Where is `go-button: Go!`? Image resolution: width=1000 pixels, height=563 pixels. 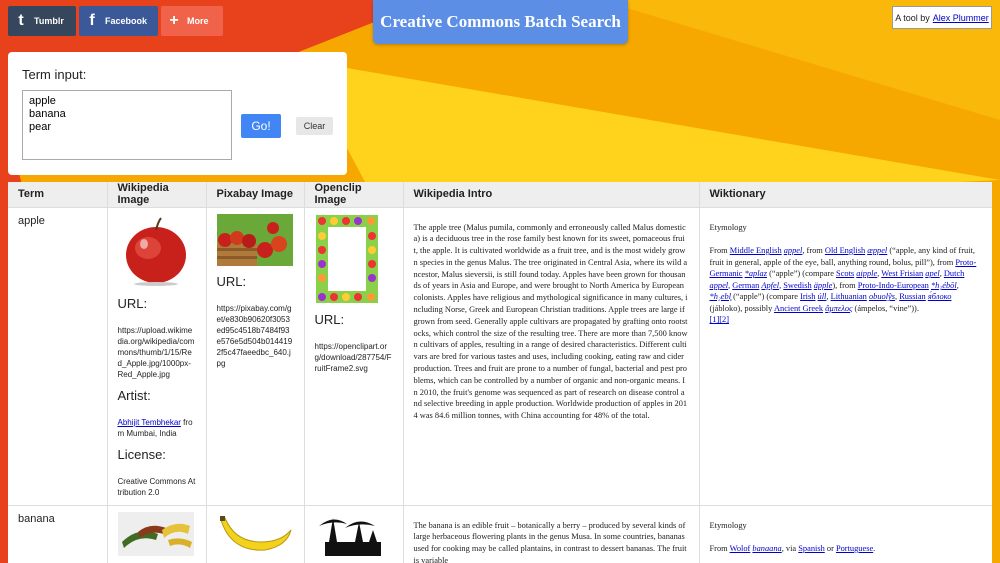 go-button: Go! is located at coordinates (261, 126).